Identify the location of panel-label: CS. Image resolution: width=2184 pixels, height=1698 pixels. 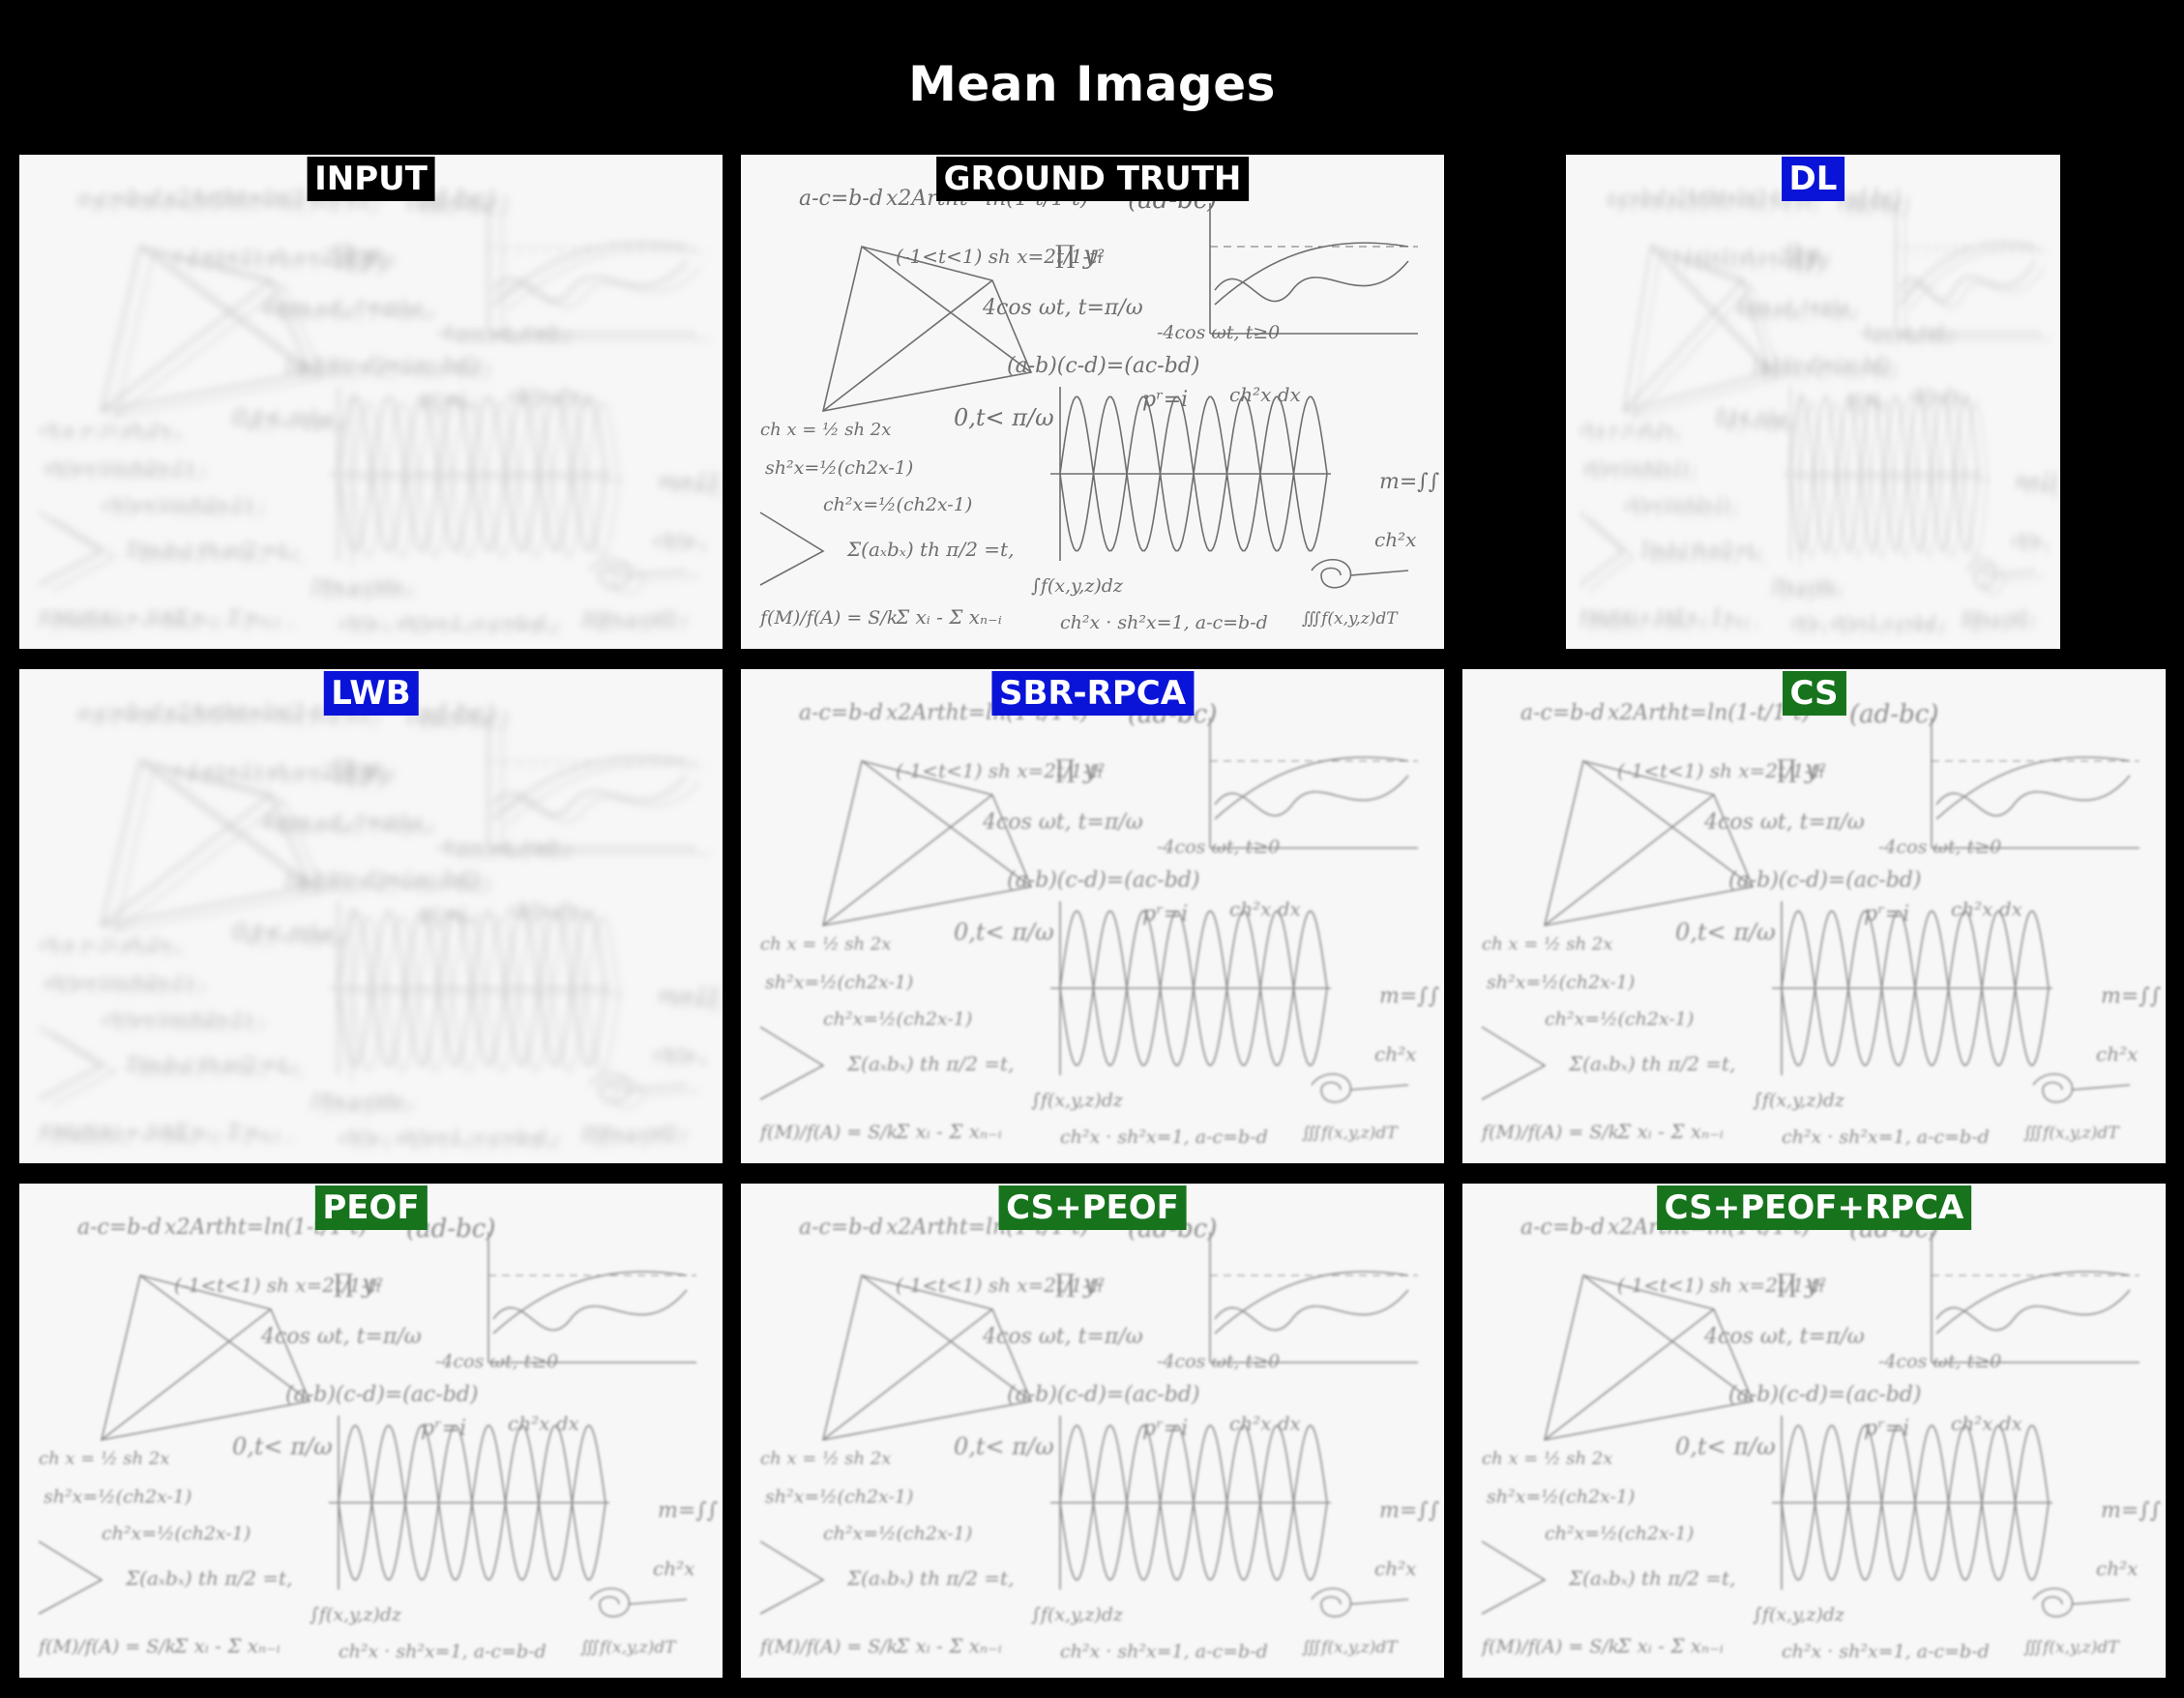
(1814, 693).